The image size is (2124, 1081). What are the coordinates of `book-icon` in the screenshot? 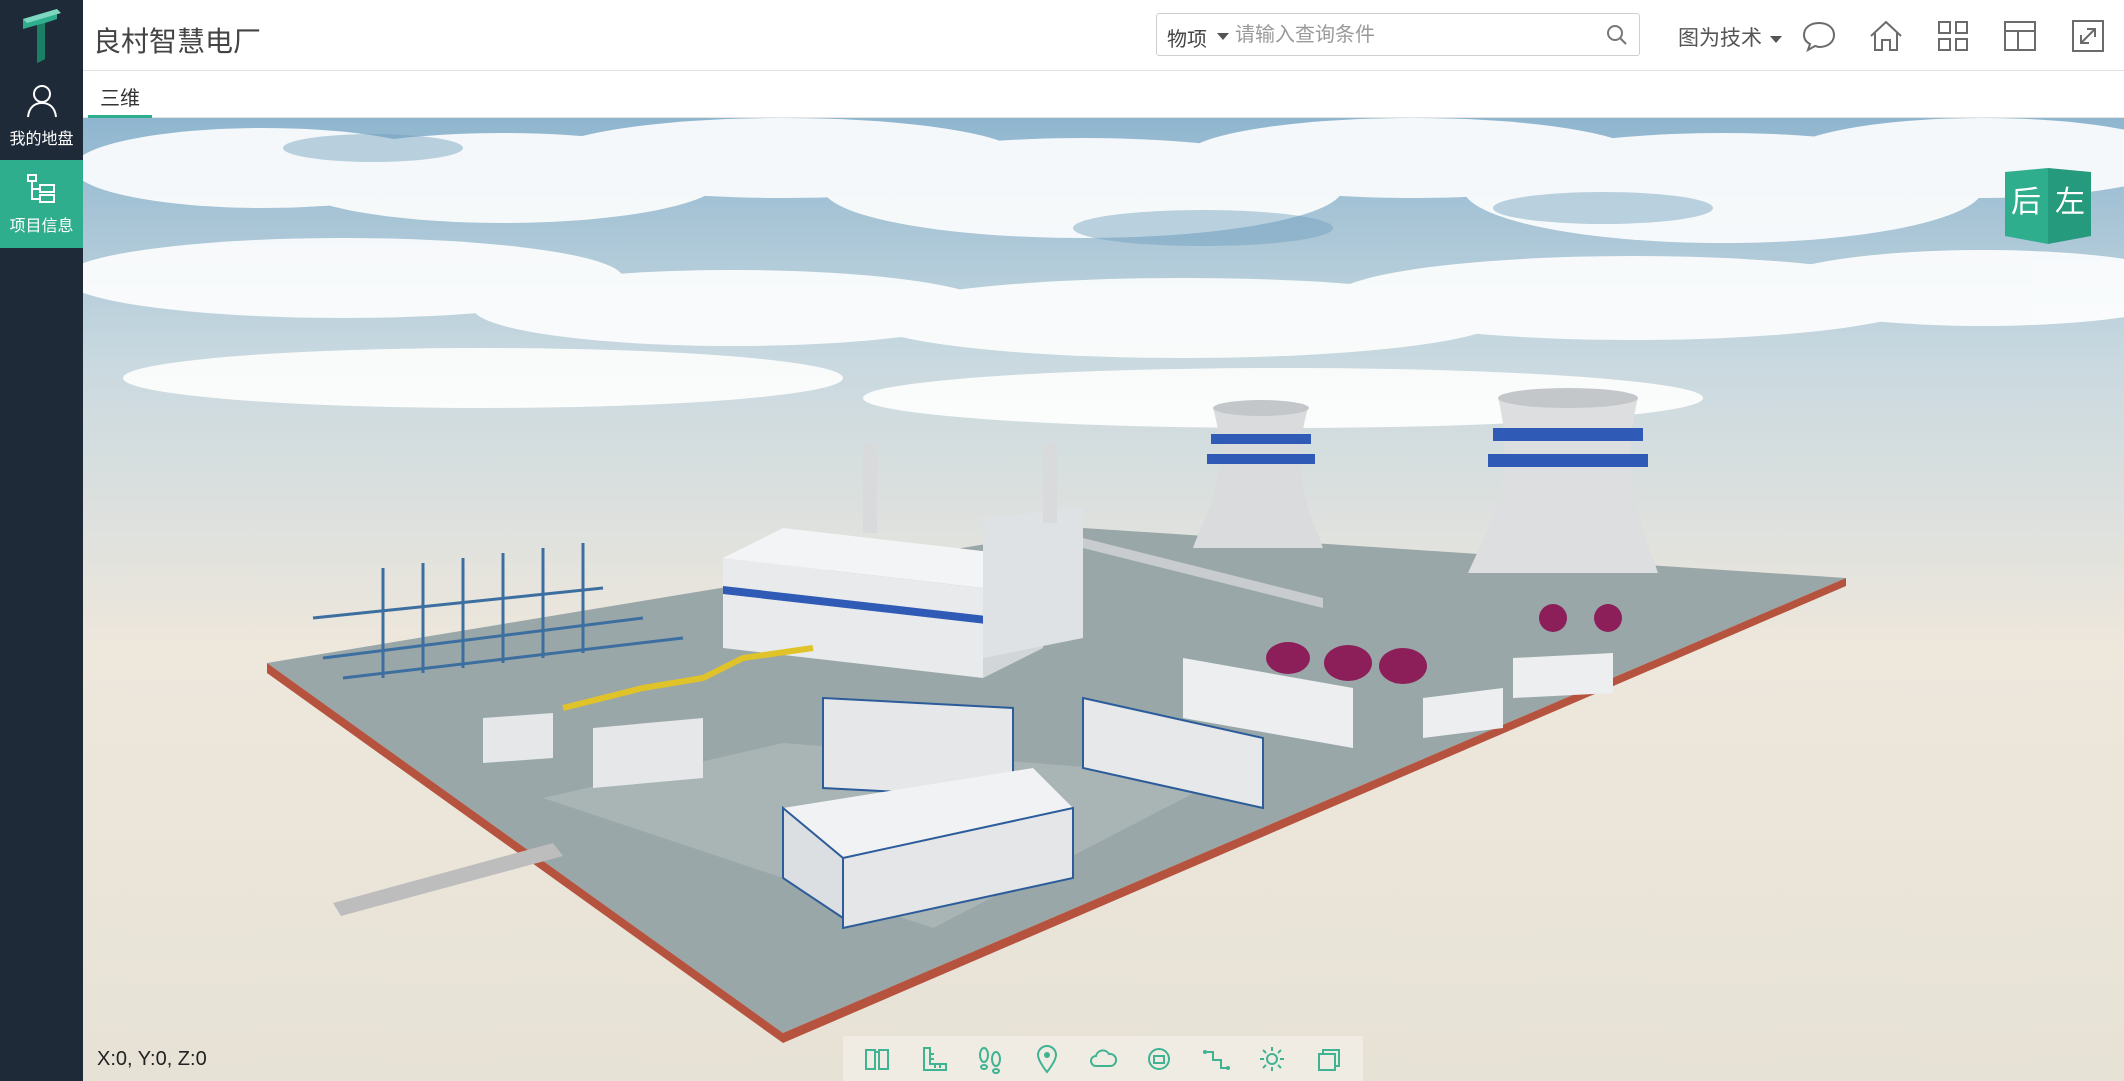 It's located at (877, 1059).